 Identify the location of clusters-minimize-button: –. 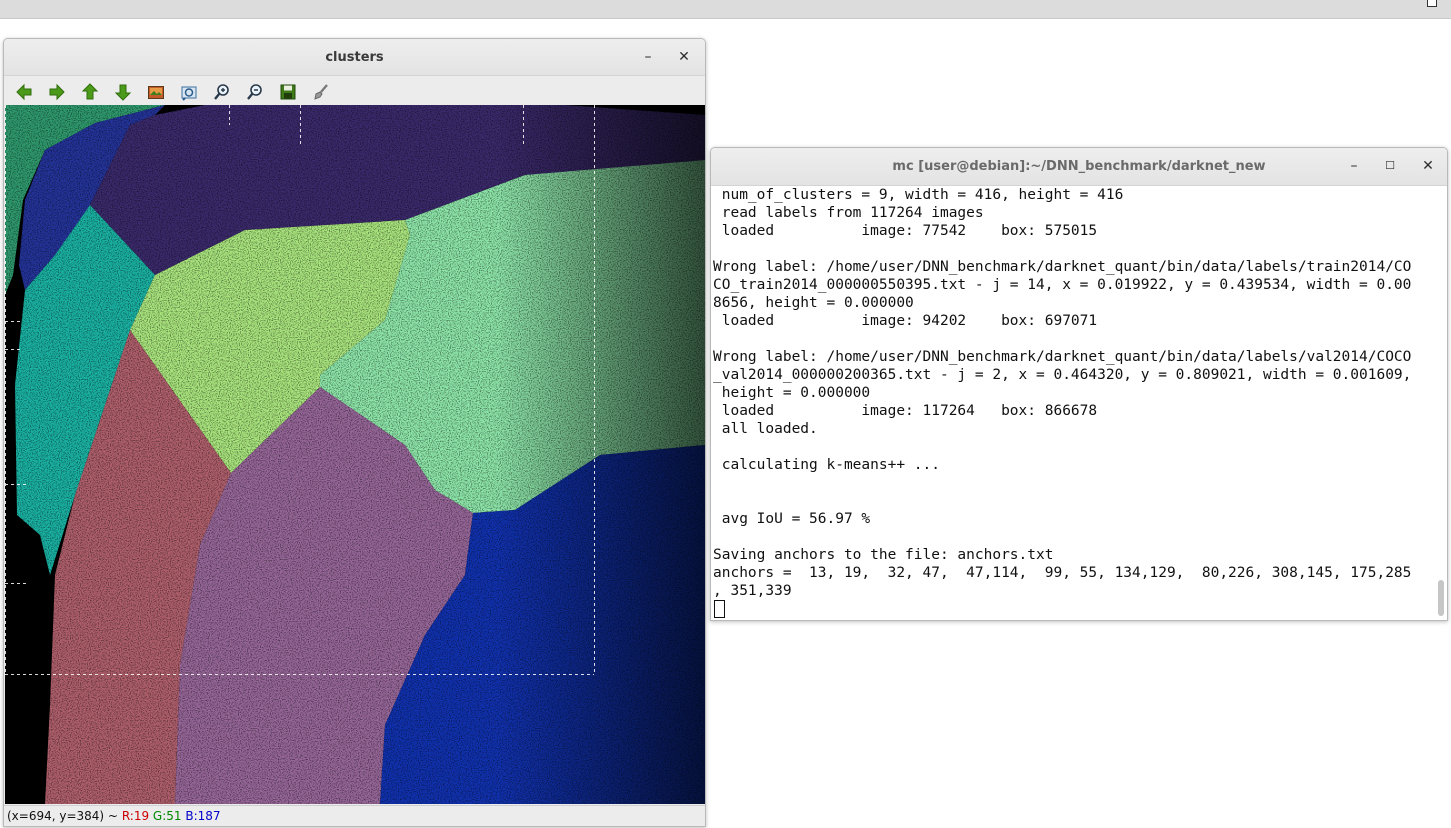
(648, 57).